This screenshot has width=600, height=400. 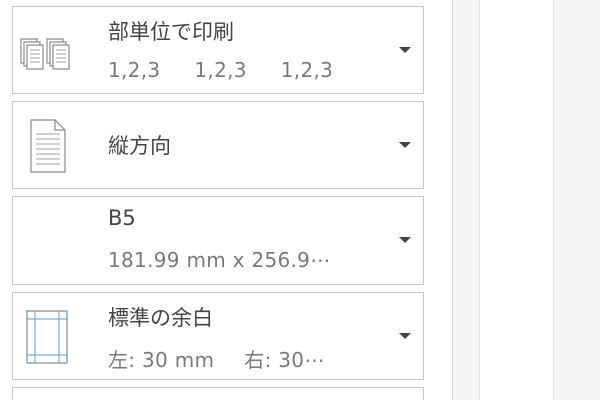 I want to click on next-setting-dropdown, so click(x=218, y=393).